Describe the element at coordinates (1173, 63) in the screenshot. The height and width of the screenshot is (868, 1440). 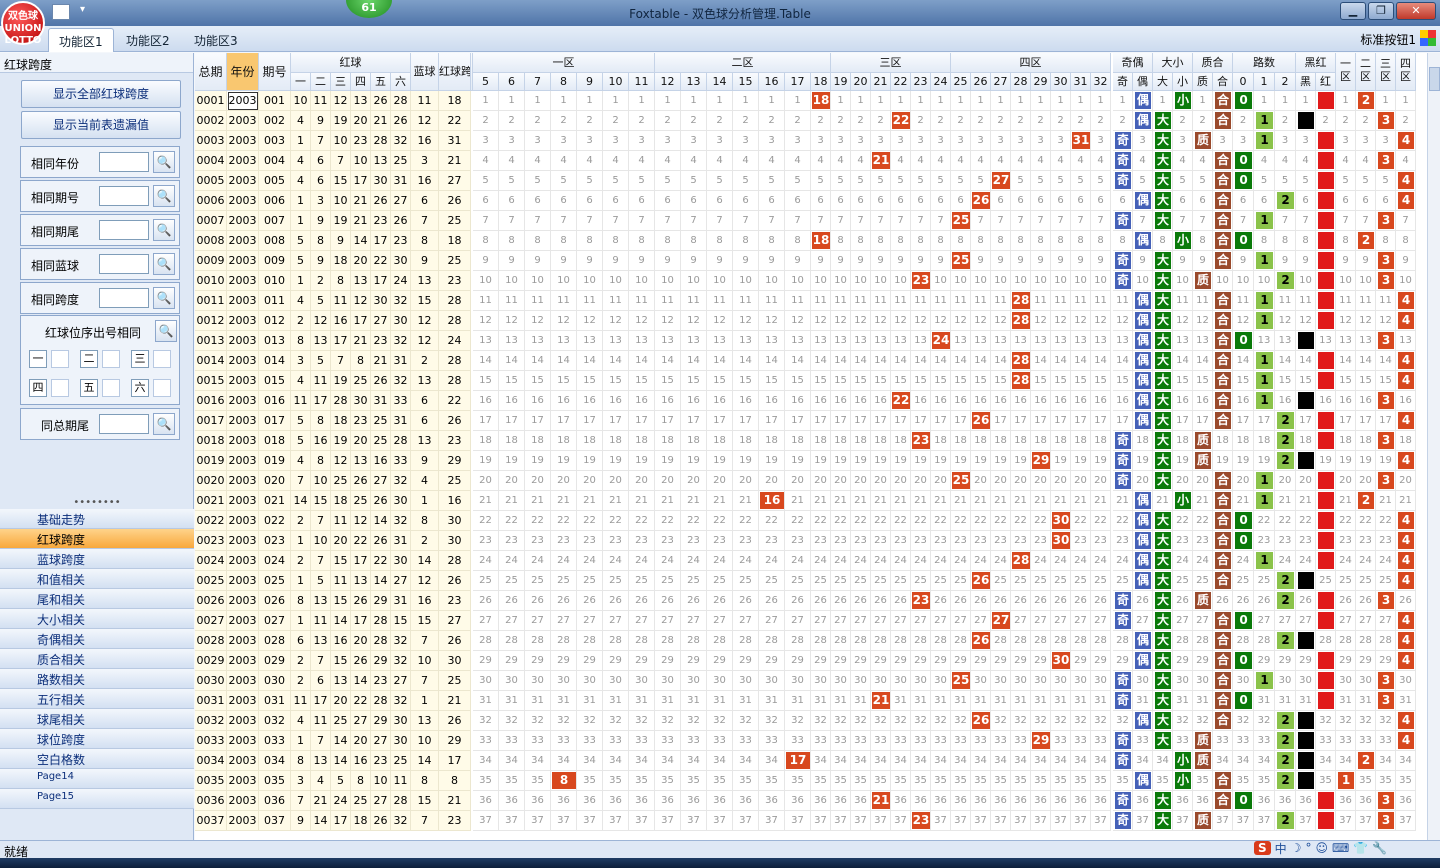
I see `header-group-1: 大小` at that location.